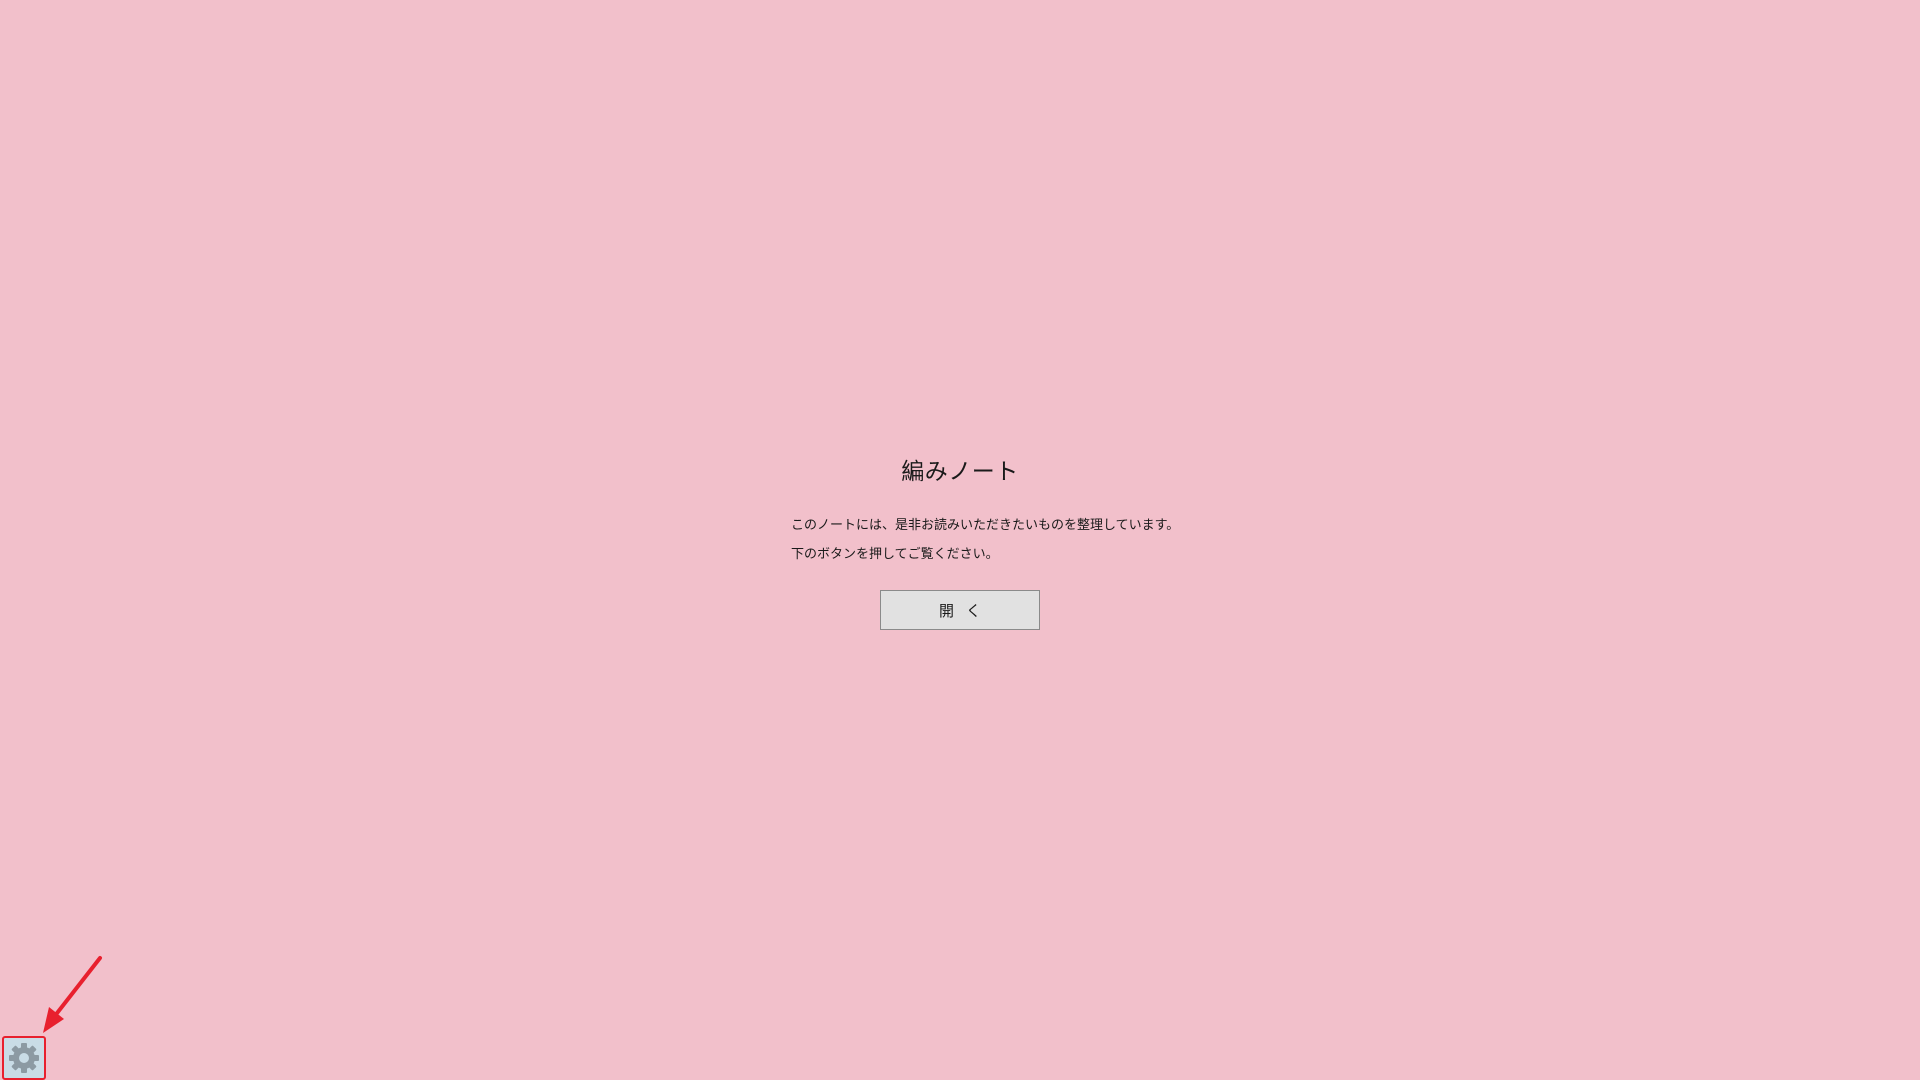 Image resolution: width=1920 pixels, height=1080 pixels. What do you see at coordinates (985, 525) in the screenshot?
I see `description-line-1: このノートには、是非お読みいただきたいものを整理しています。` at bounding box center [985, 525].